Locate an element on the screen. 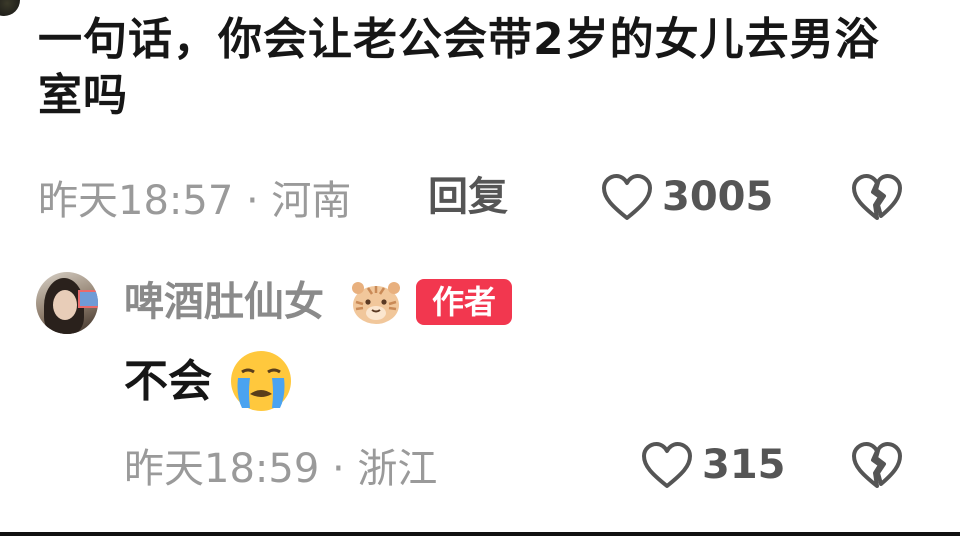  loudly-crying-face-icon is located at coordinates (261, 381).